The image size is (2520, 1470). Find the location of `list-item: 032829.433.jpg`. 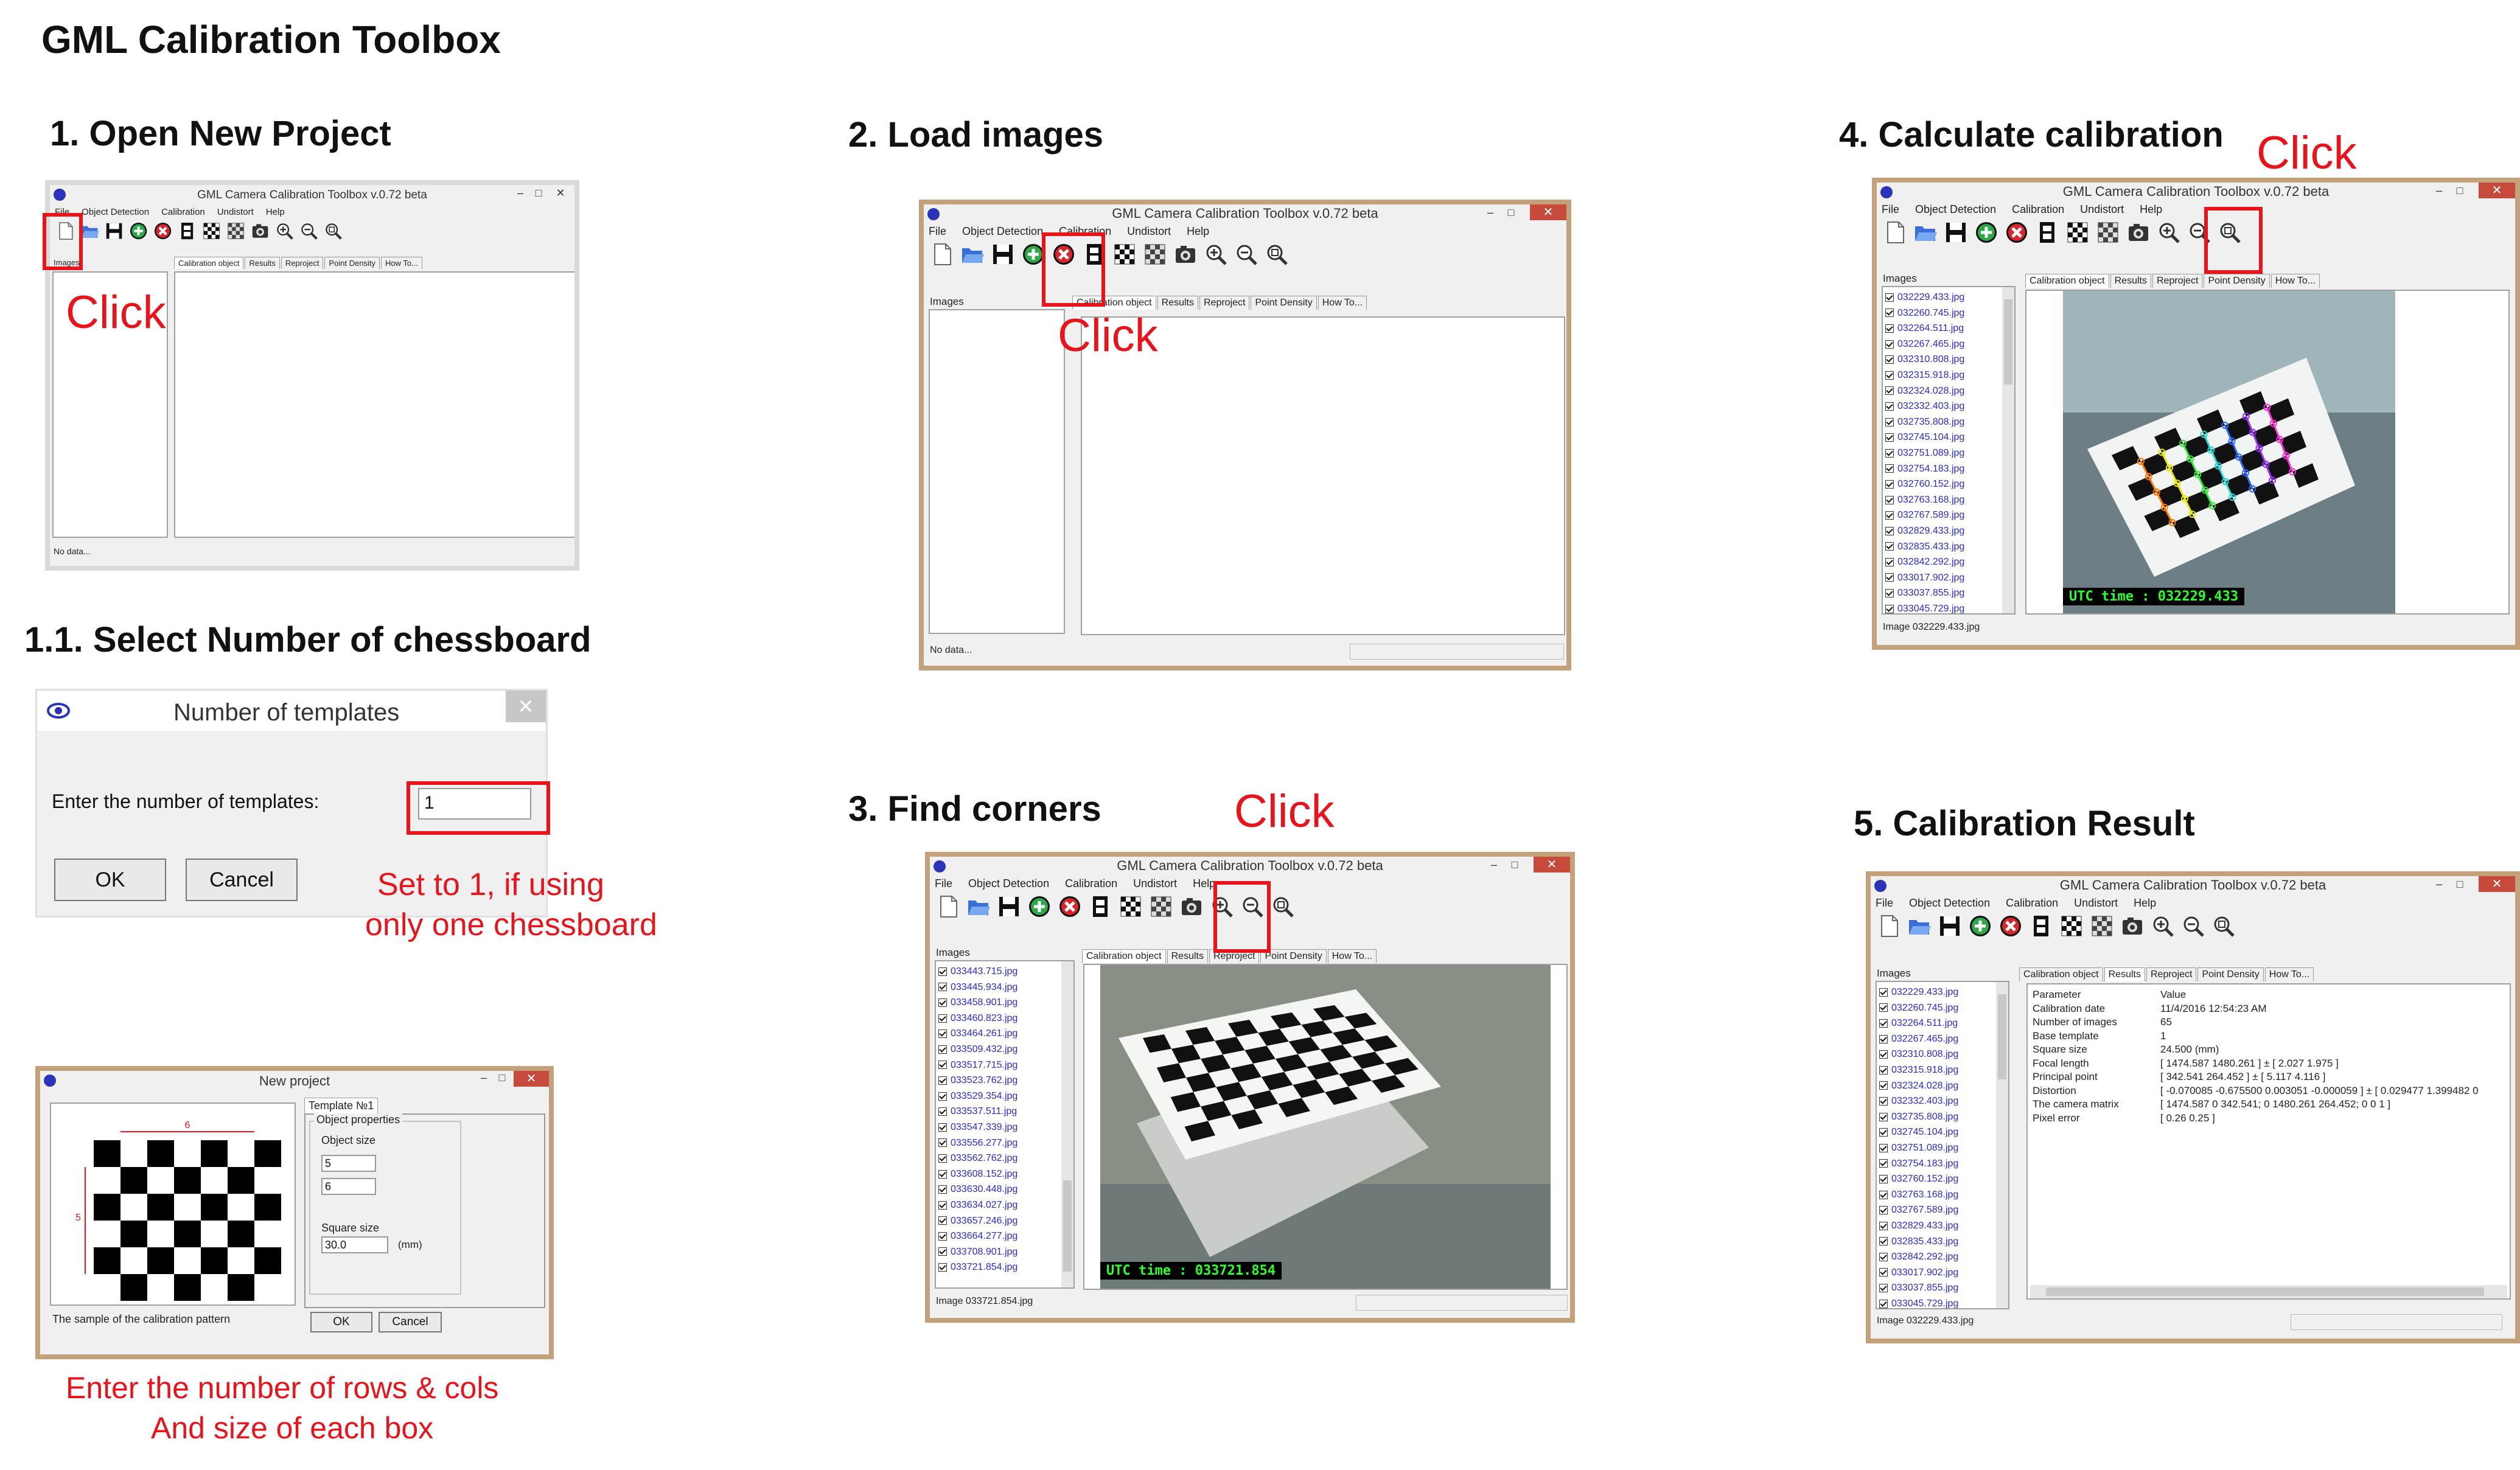

list-item: 032829.433.jpg is located at coordinates (1943, 531).